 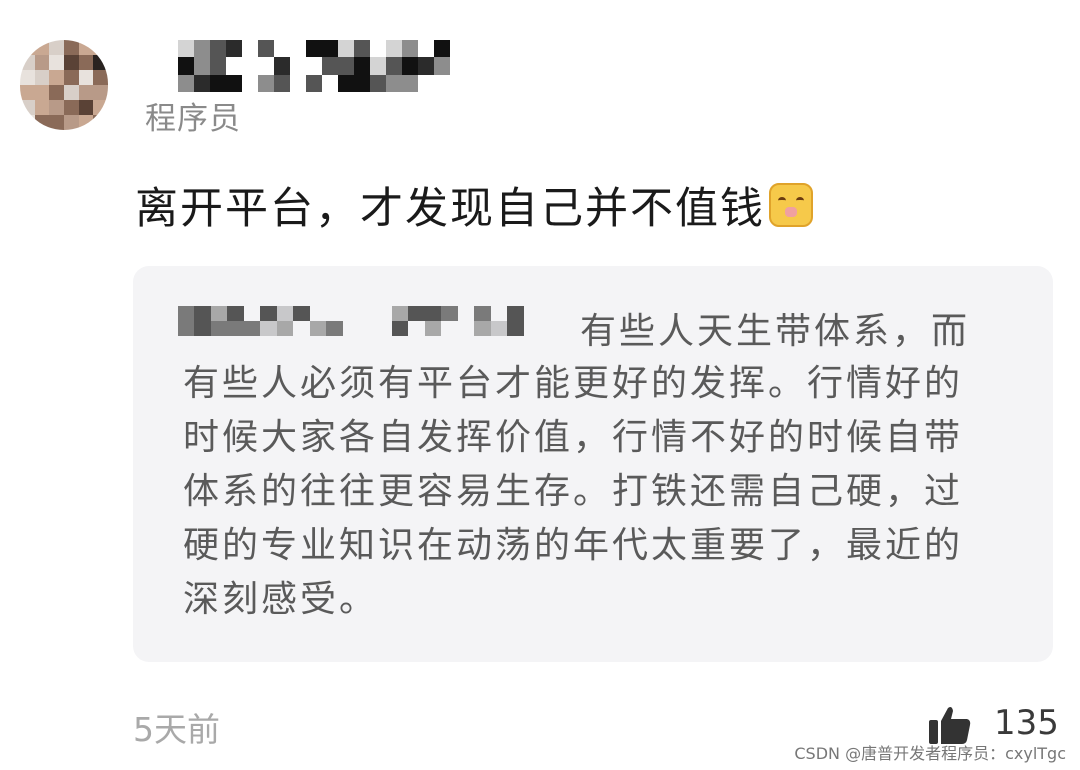 I want to click on quote-line: 体系的往往更容易生存。打铁还需自己硬，过, so click(x=573, y=491).